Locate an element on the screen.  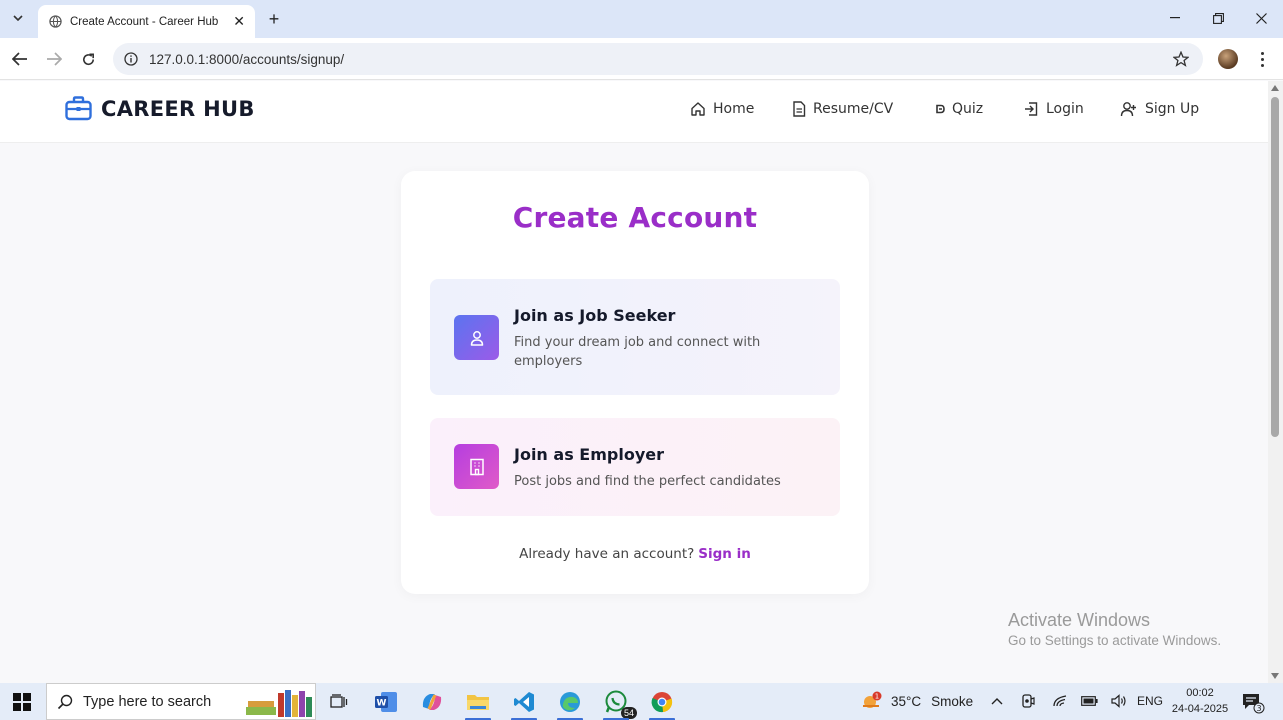
weather-alert-icon: 1 is located at coordinates (872, 699).